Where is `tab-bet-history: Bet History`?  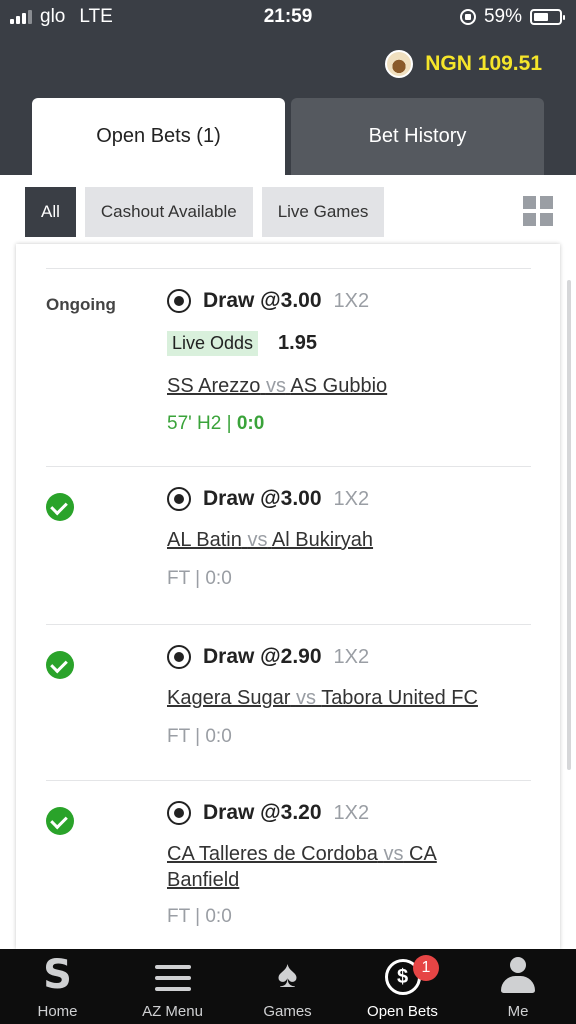 tab-bet-history: Bet History is located at coordinates (417, 136).